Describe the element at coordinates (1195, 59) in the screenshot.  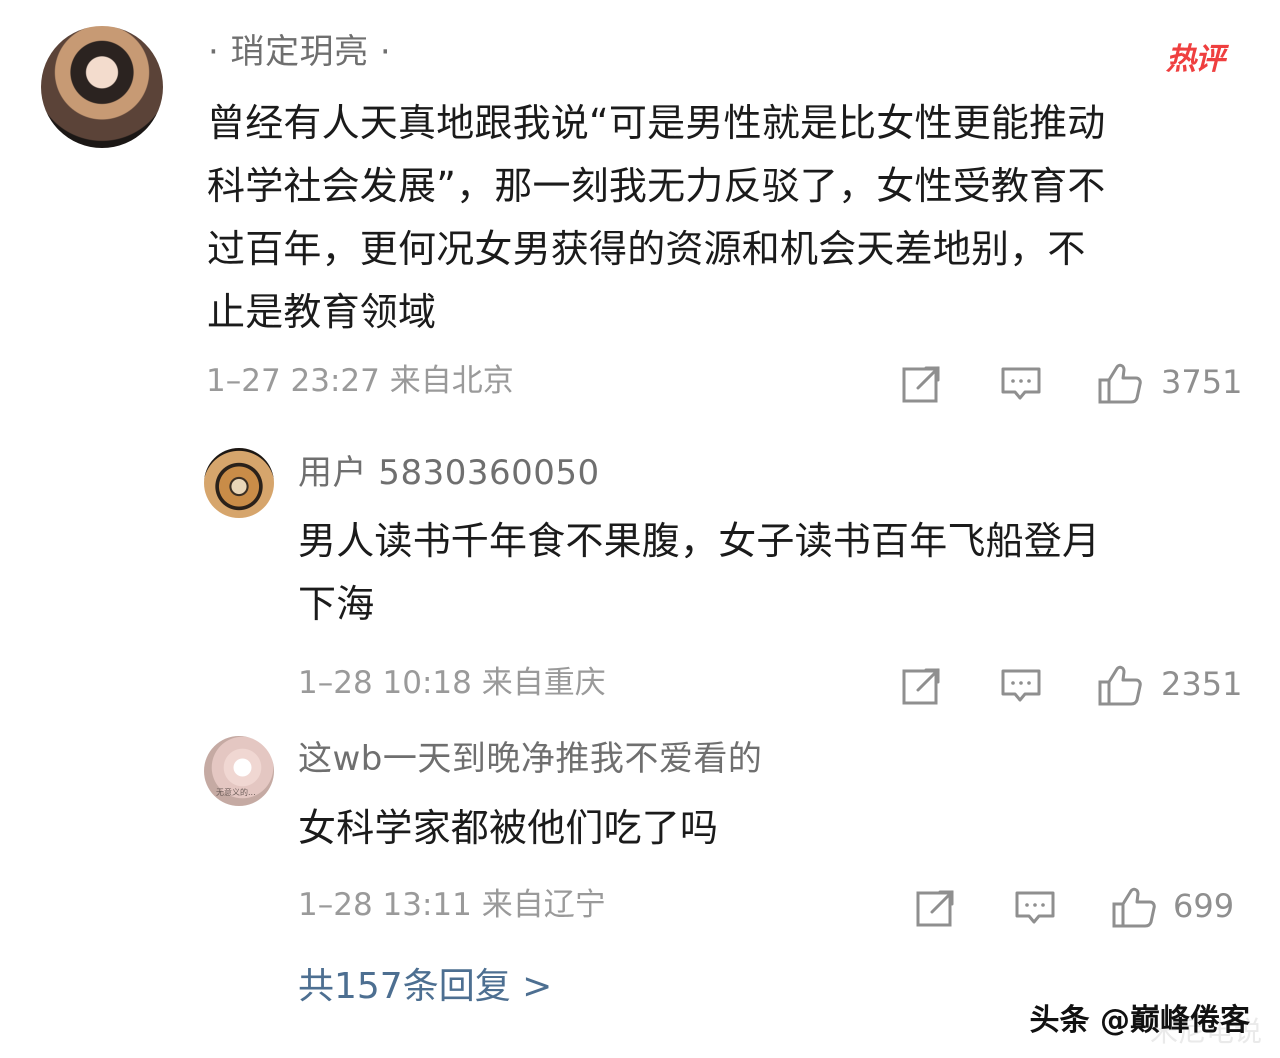
I see `hot-badge: 热评` at that location.